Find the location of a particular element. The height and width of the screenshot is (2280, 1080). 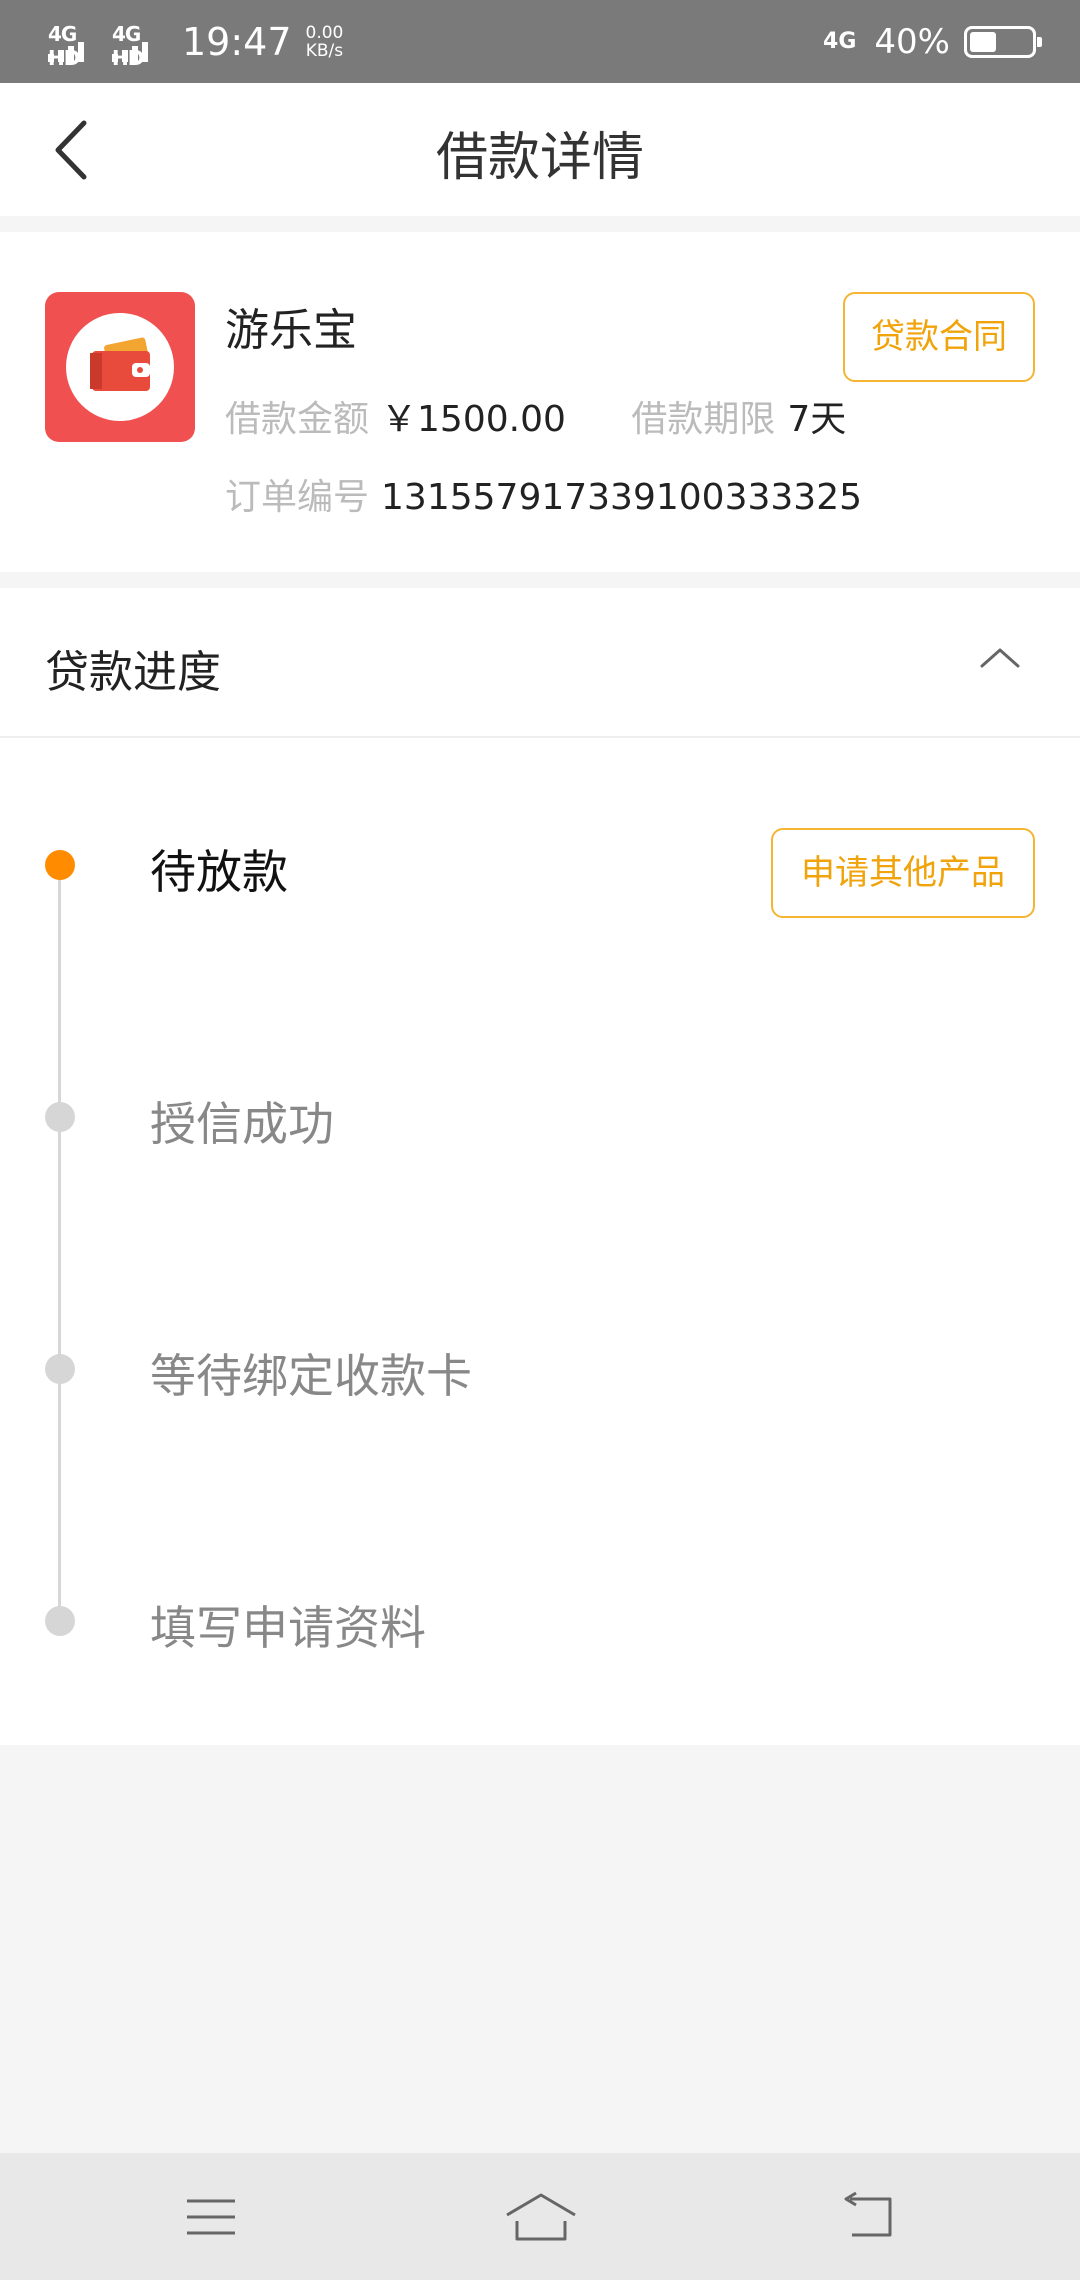

apply-other-products-button: 申请其他产品 is located at coordinates (903, 873).